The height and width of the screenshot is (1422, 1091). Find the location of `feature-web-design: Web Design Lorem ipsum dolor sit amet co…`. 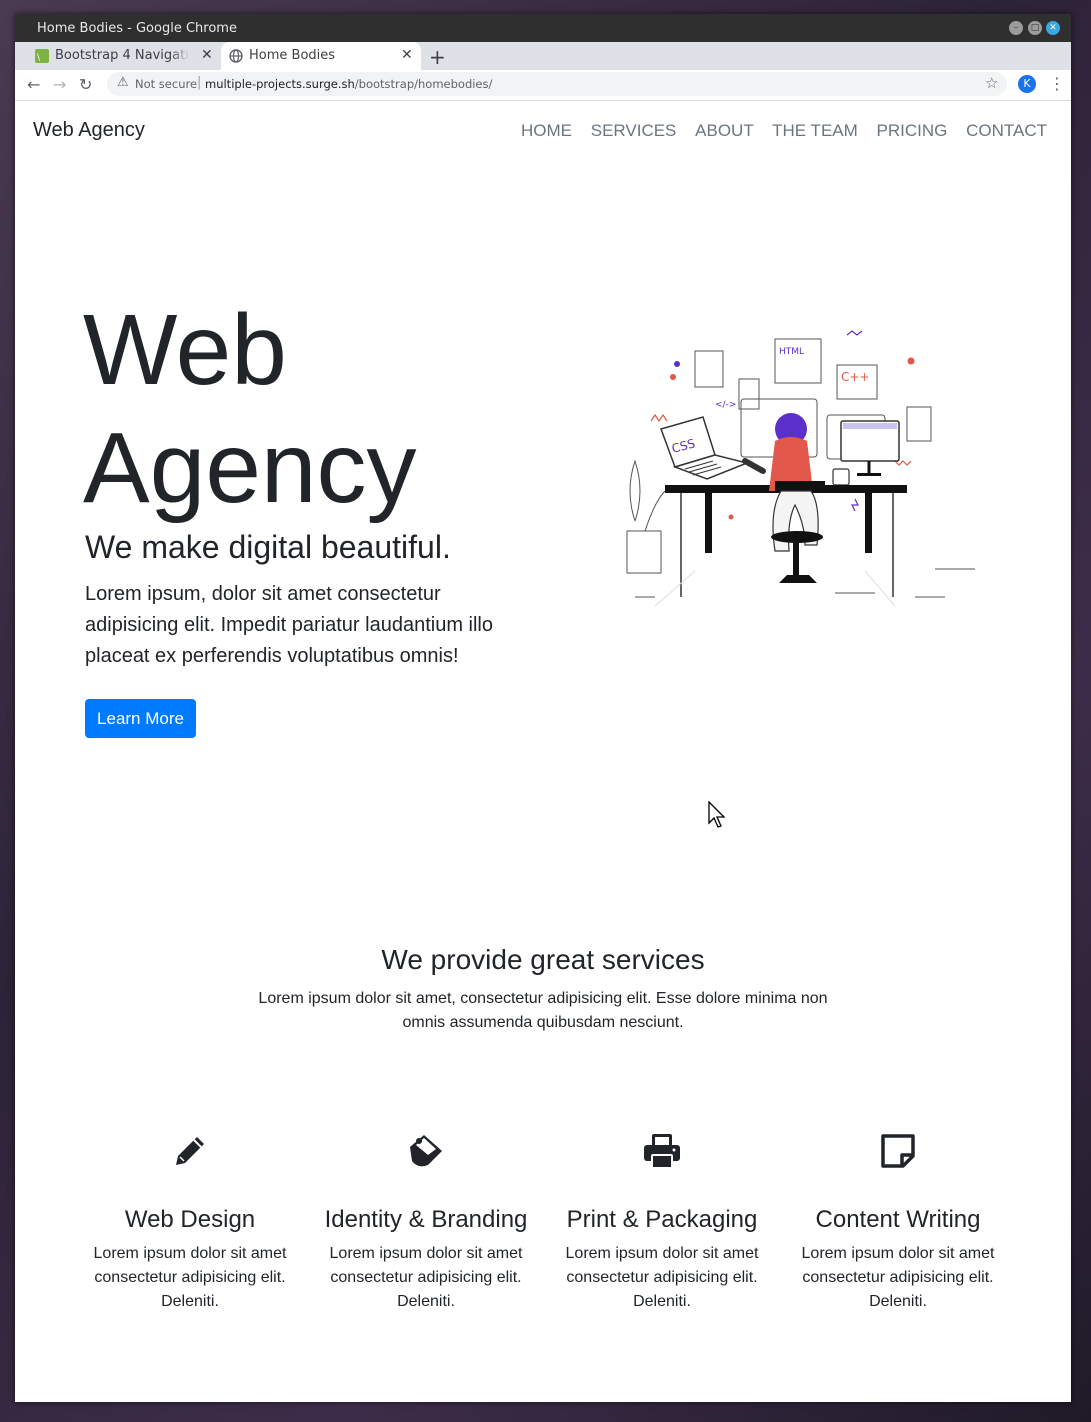

feature-web-design: Web Design Lorem ipsum dolor sit amet co… is located at coordinates (190, 1222).